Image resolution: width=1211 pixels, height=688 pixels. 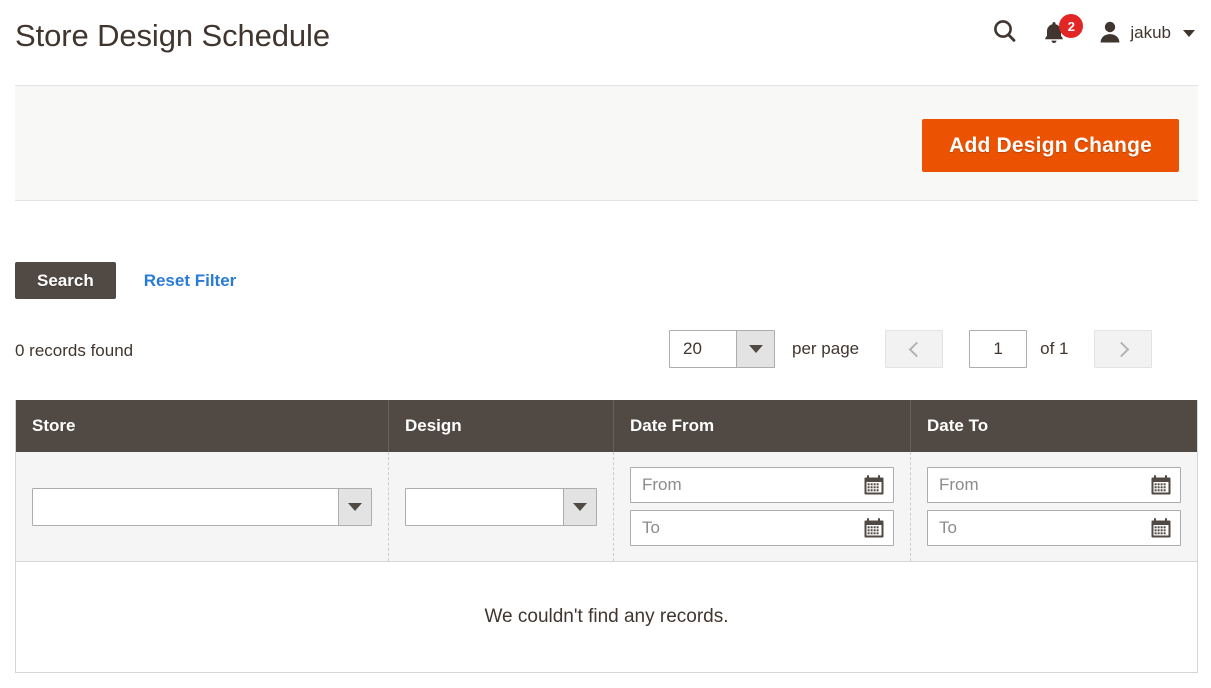 I want to click on chevron-left-icon, so click(x=916, y=349).